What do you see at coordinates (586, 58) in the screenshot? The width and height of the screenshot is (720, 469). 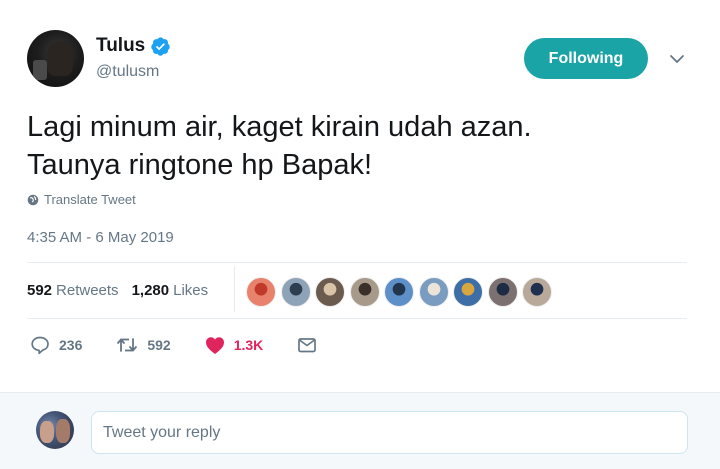 I see `following-button: Following` at bounding box center [586, 58].